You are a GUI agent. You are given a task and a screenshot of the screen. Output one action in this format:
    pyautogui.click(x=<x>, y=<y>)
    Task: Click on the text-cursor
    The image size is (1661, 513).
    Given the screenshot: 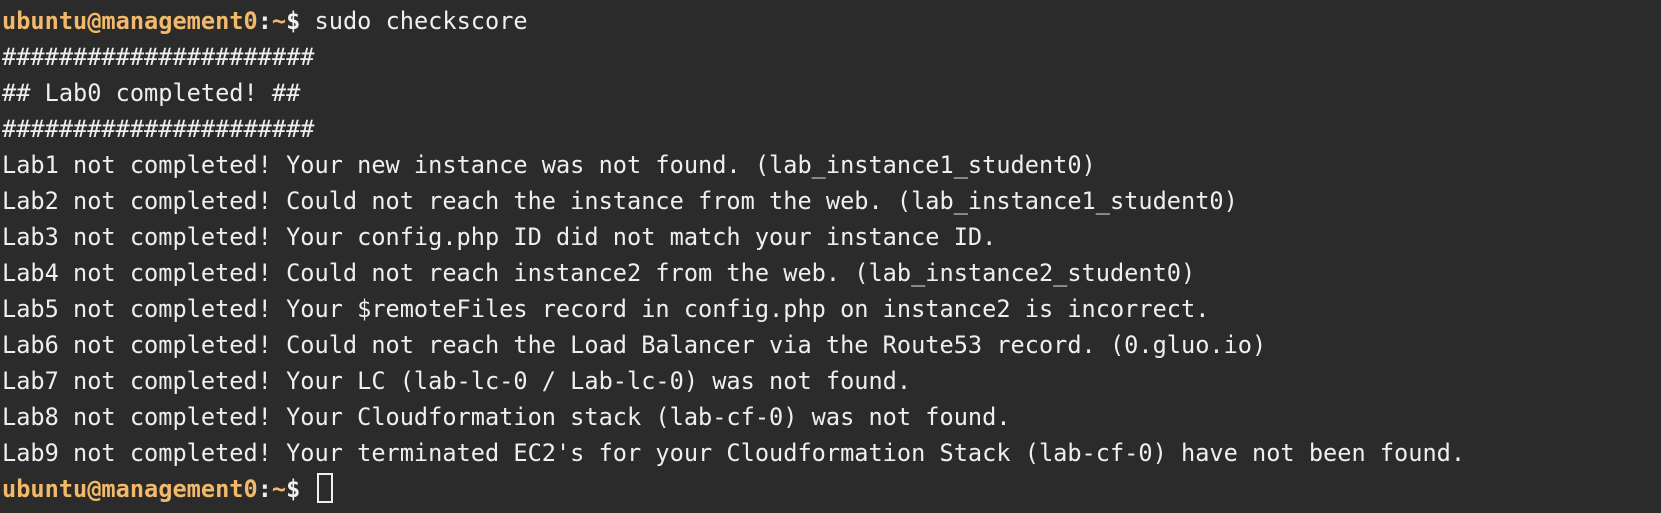 What is the action you would take?
    pyautogui.click(x=324, y=488)
    